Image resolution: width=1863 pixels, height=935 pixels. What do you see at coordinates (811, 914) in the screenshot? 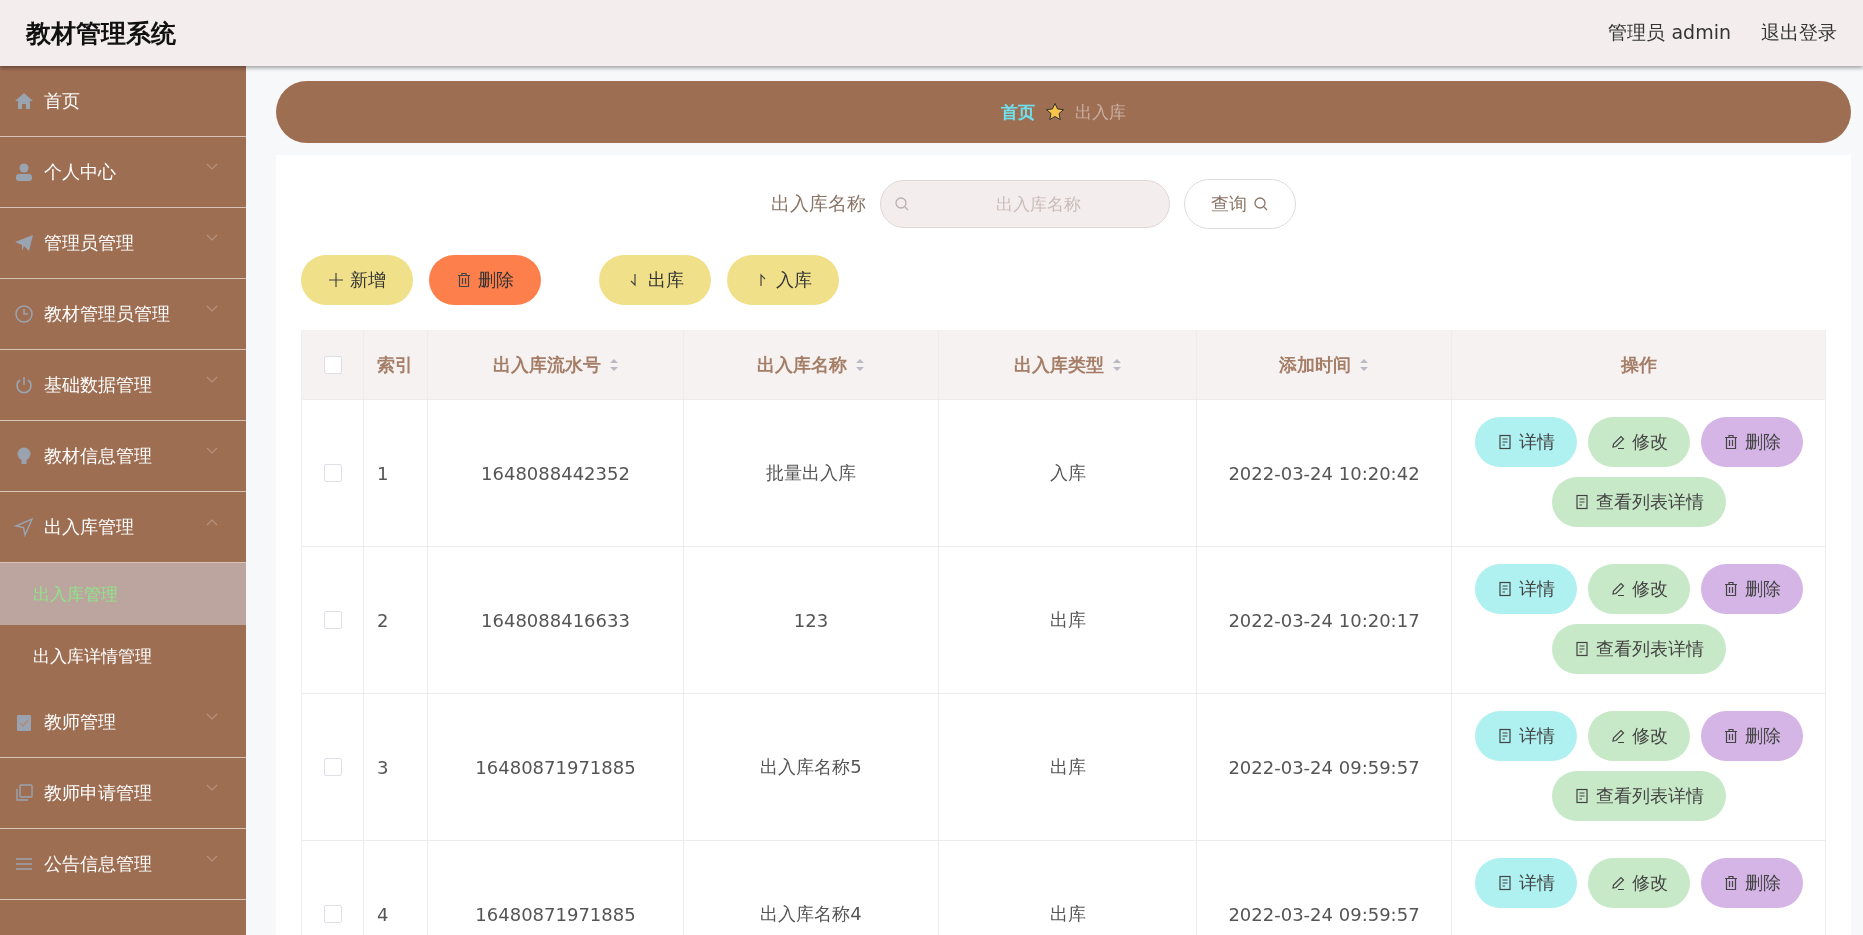
I see `name-cell: 出入库名称4` at bounding box center [811, 914].